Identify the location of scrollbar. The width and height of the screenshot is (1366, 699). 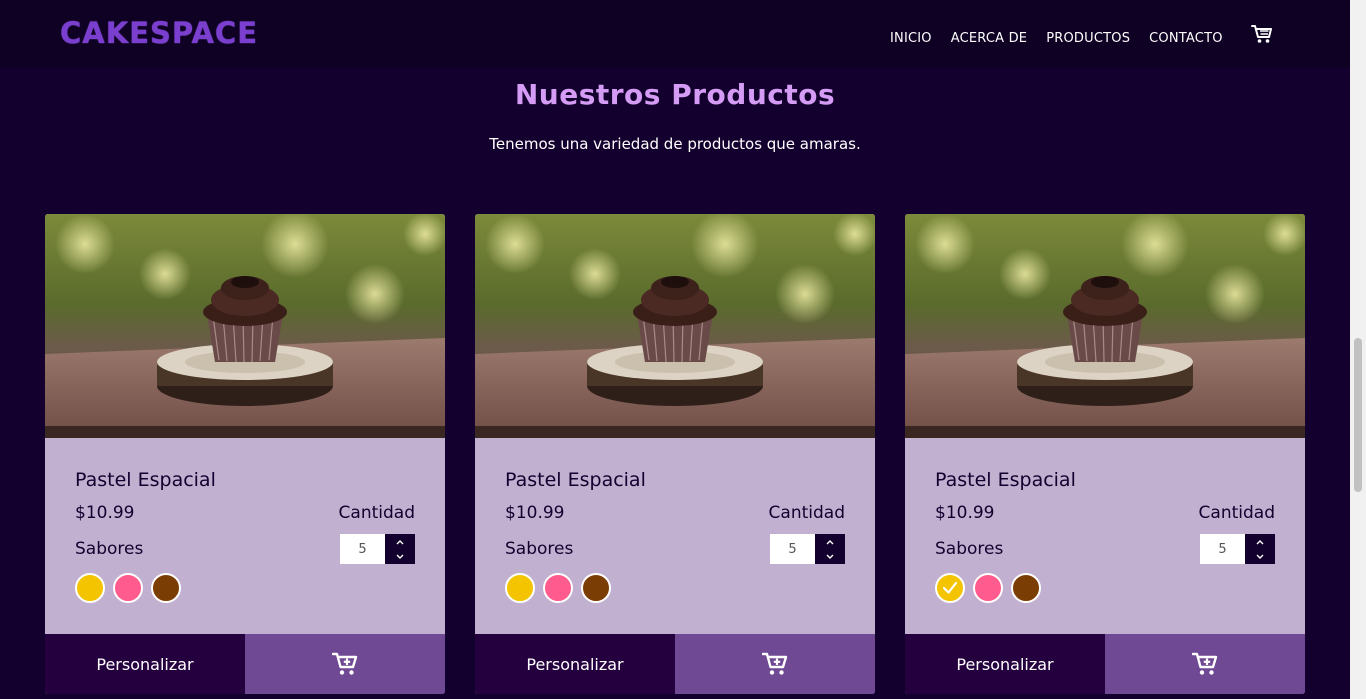
(1358, 349).